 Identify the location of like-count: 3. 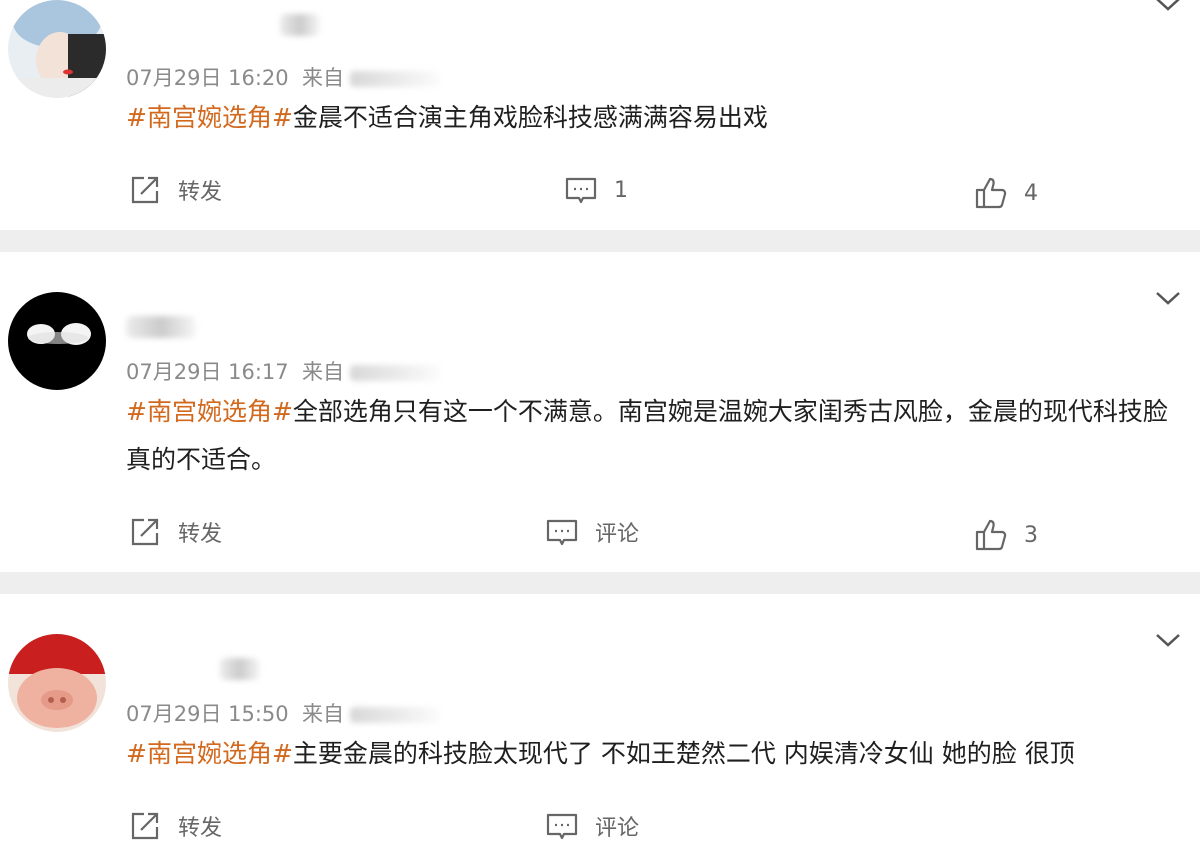
(1031, 535).